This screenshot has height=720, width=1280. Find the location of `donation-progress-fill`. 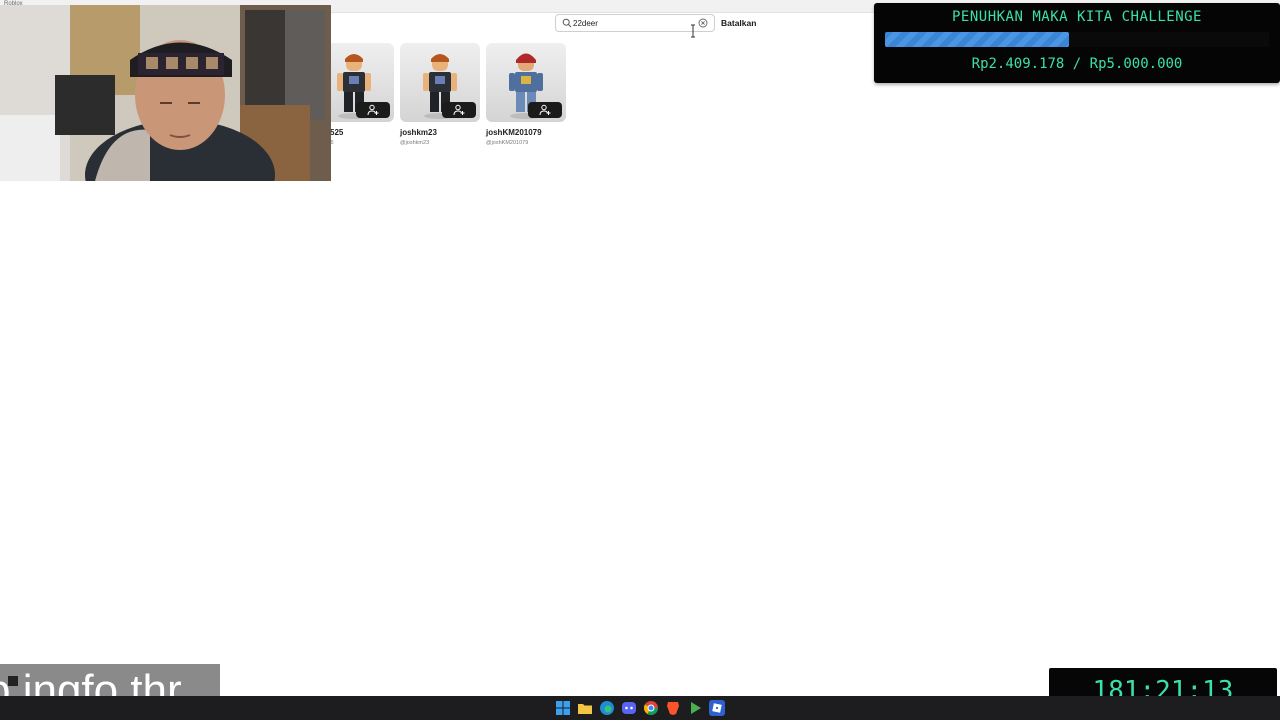

donation-progress-fill is located at coordinates (977, 39).